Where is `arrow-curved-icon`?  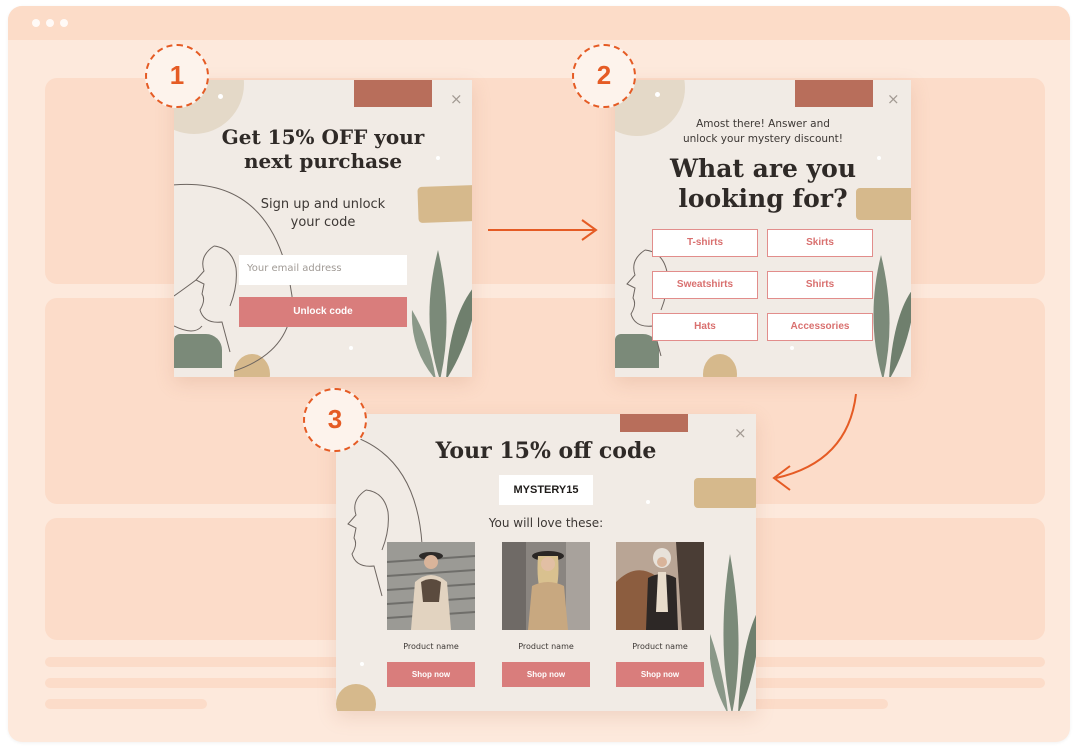
arrow-curved-icon is located at coordinates (814, 442).